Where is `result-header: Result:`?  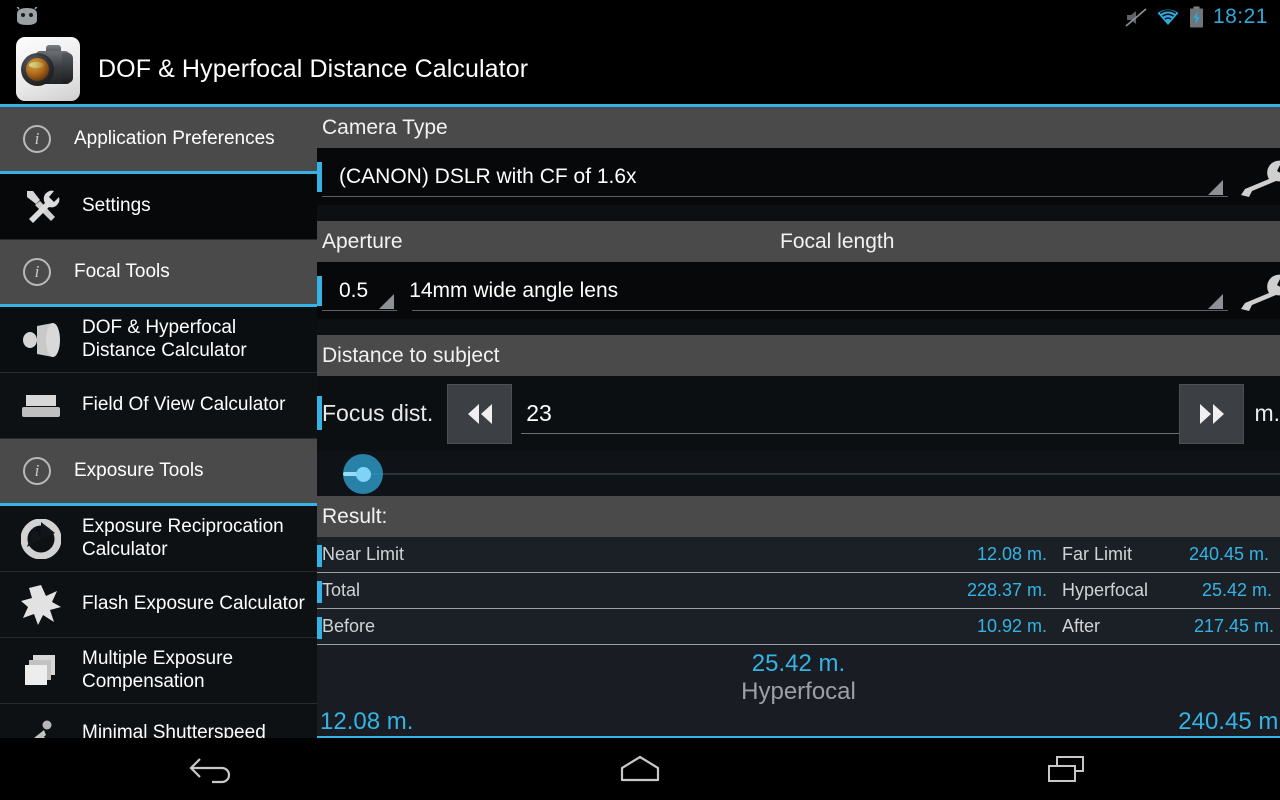 result-header: Result: is located at coordinates (798, 516).